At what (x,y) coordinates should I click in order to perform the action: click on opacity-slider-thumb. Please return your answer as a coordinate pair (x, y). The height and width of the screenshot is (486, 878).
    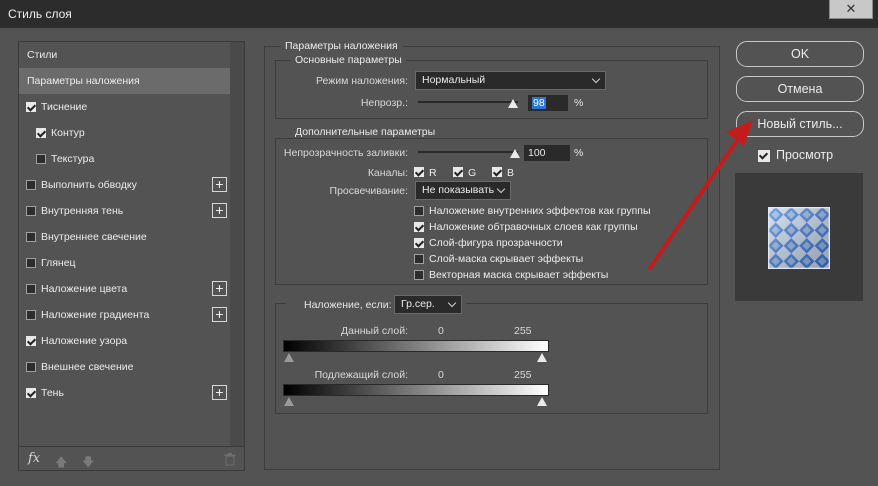
    Looking at the image, I should click on (513, 103).